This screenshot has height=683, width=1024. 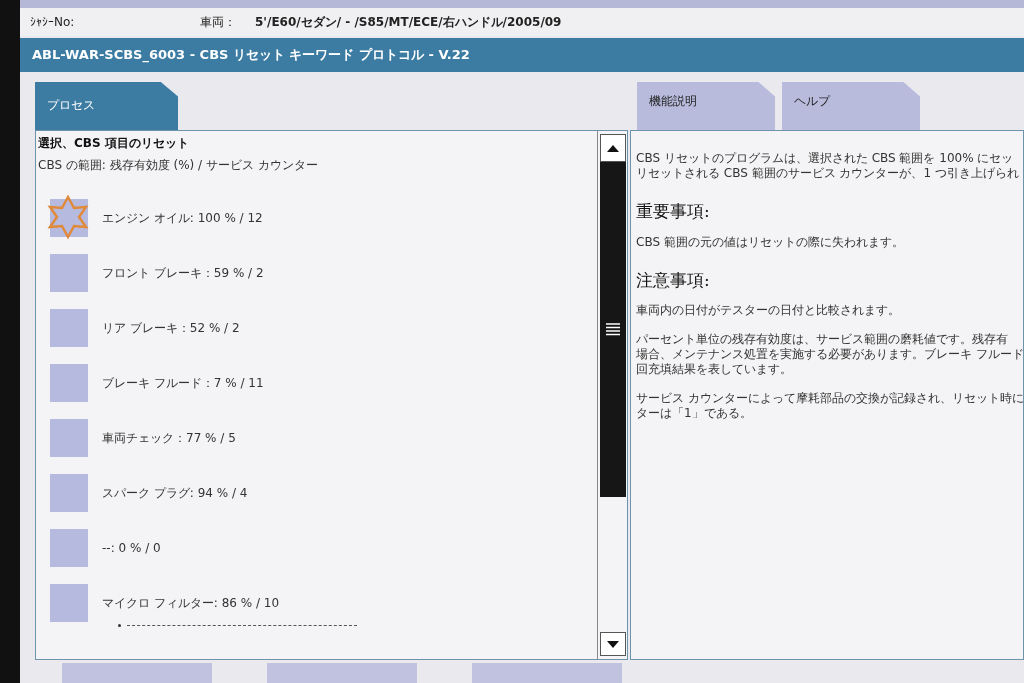 I want to click on item-label: フロント ブレーキ：59 % / 2, so click(x=183, y=273).